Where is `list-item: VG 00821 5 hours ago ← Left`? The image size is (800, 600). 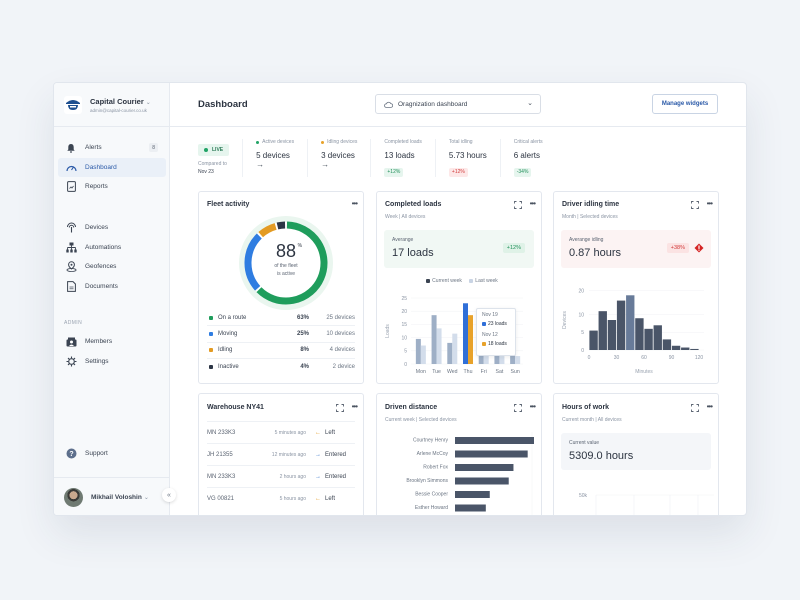
list-item: VG 00821 5 hours ago ← Left is located at coordinates (281, 498).